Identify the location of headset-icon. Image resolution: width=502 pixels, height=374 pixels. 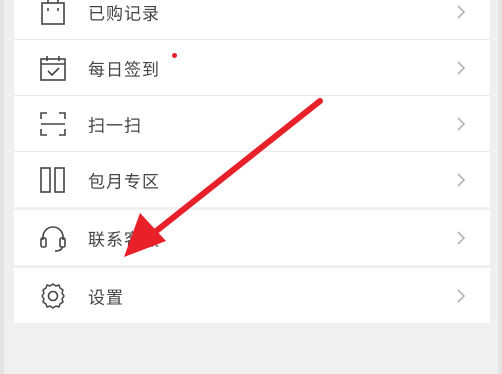
(53, 238).